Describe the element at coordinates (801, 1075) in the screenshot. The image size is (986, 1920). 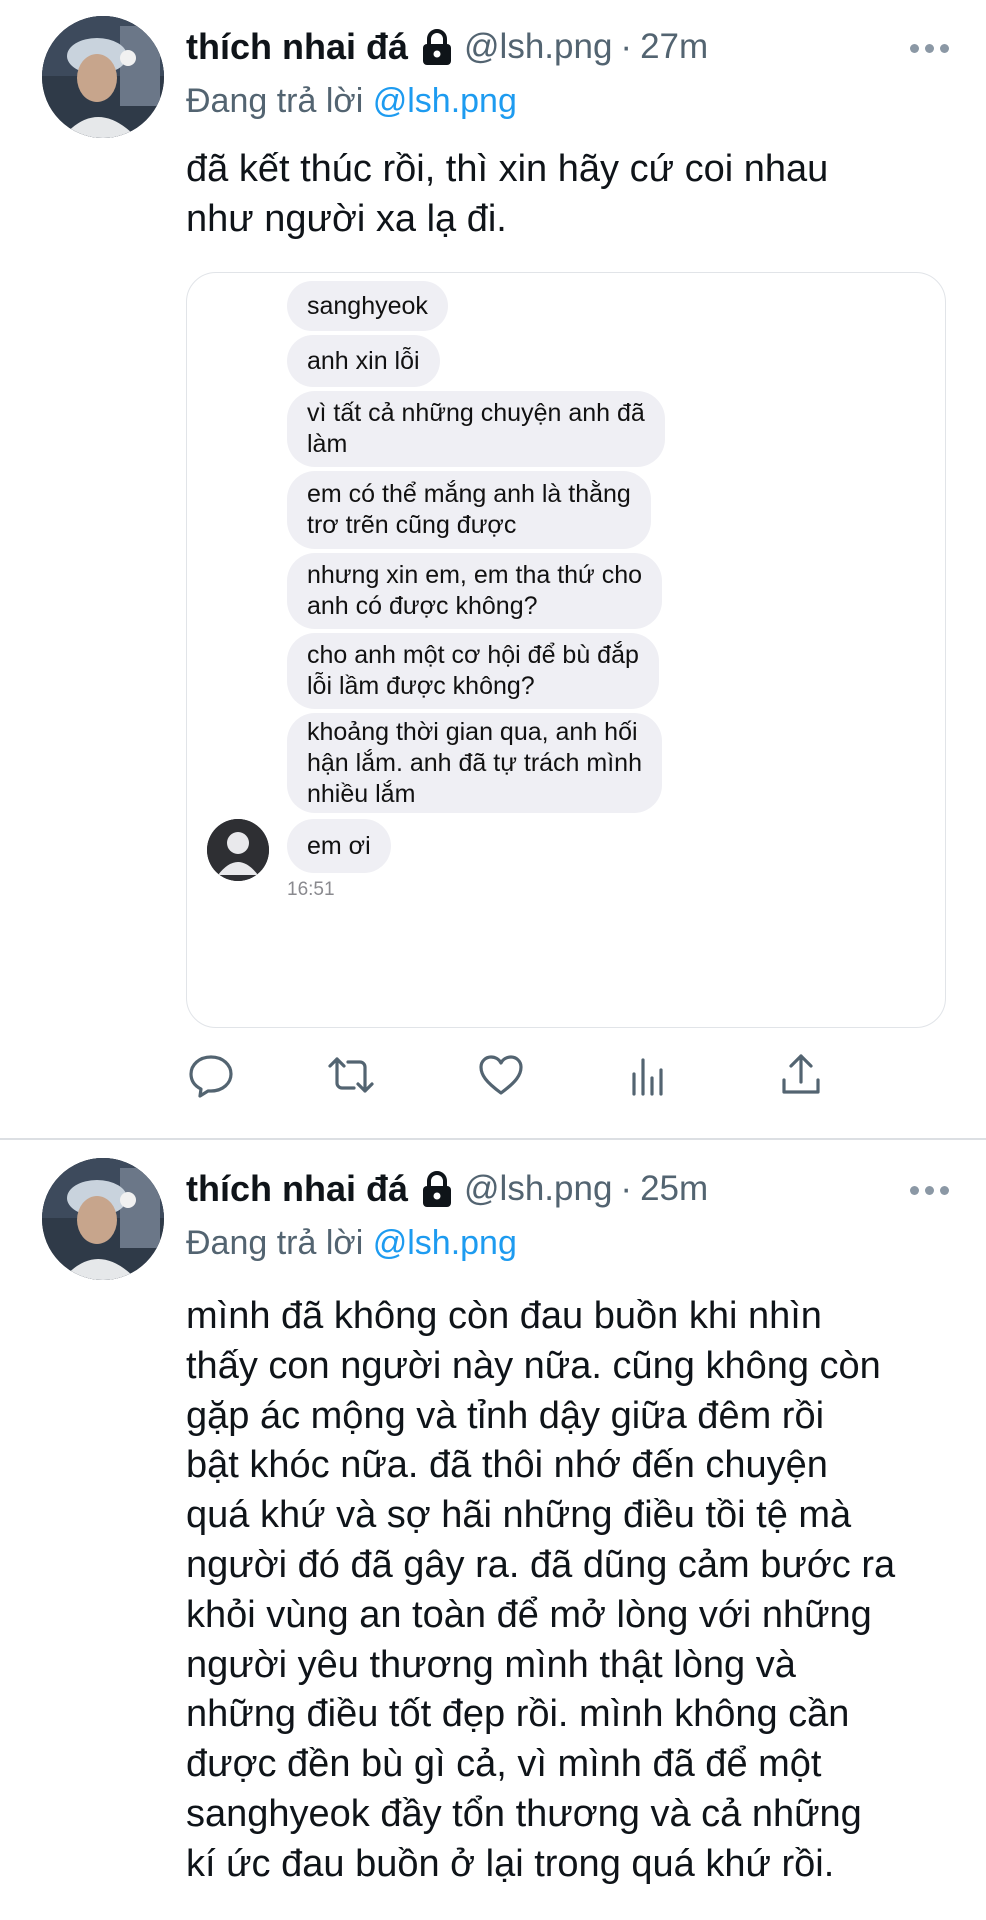
I see `share-icon` at that location.